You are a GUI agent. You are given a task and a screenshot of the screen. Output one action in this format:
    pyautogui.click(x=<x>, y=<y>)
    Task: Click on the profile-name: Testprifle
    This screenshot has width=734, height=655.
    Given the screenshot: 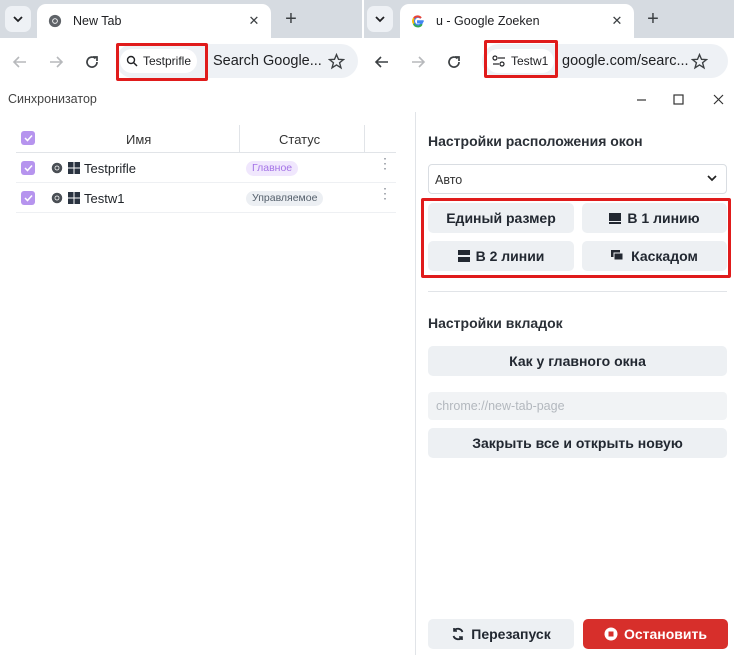 What is the action you would take?
    pyautogui.click(x=110, y=168)
    